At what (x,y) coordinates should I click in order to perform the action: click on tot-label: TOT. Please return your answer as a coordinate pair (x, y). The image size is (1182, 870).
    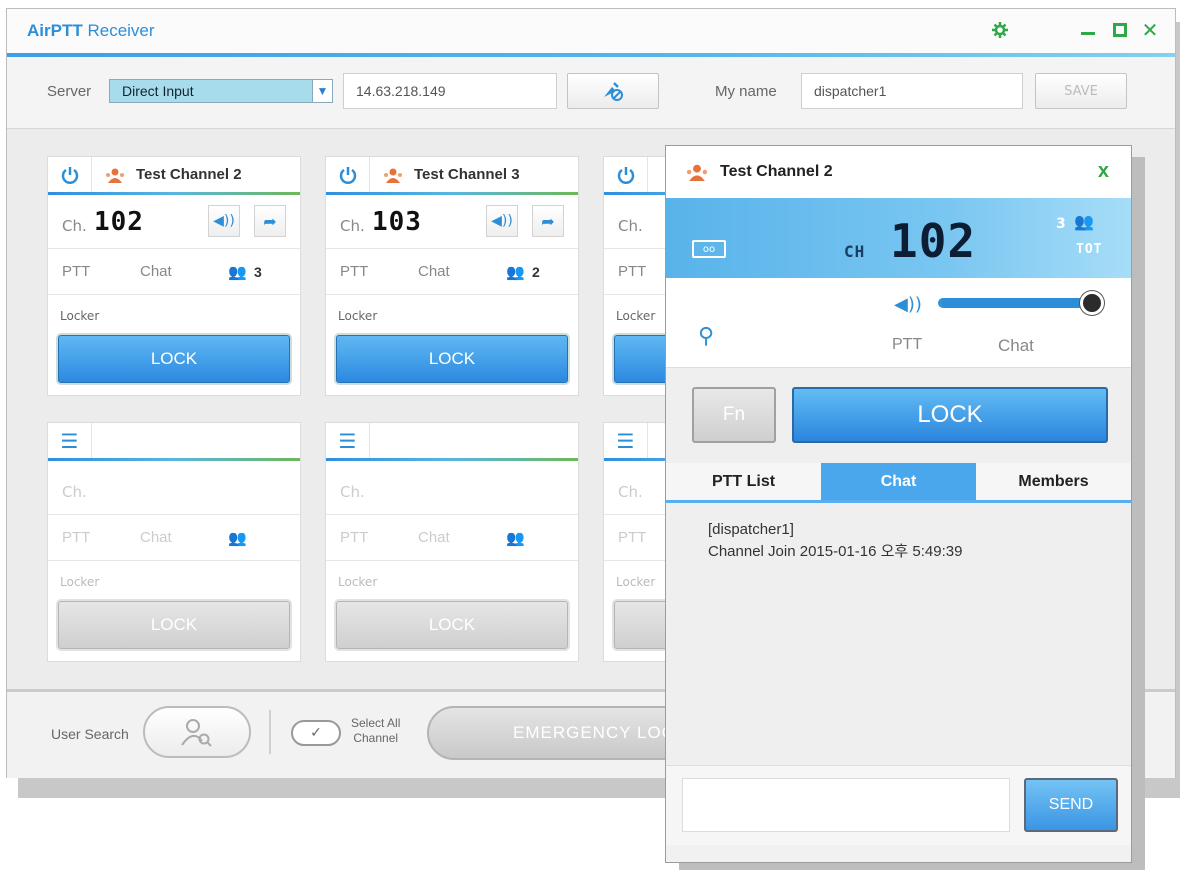
    Looking at the image, I should click on (1089, 249).